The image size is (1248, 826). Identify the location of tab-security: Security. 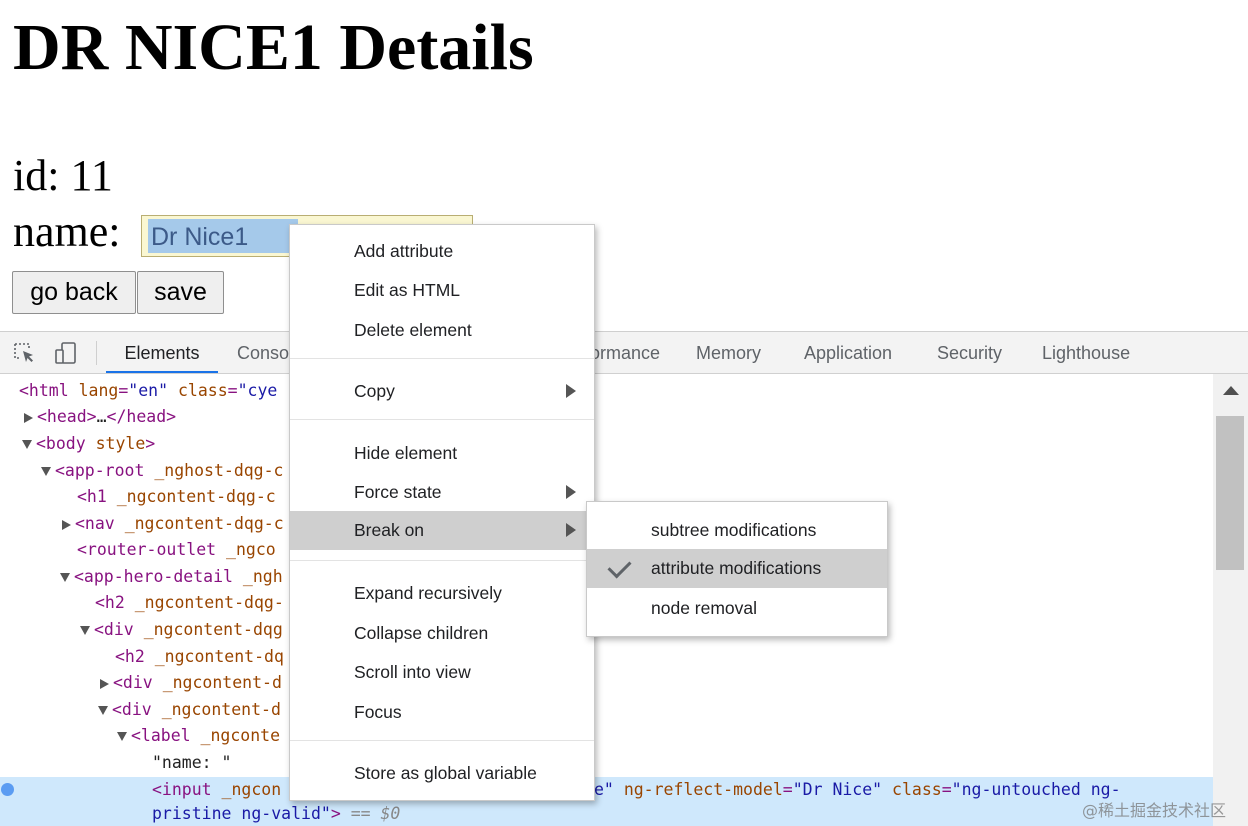
(969, 352).